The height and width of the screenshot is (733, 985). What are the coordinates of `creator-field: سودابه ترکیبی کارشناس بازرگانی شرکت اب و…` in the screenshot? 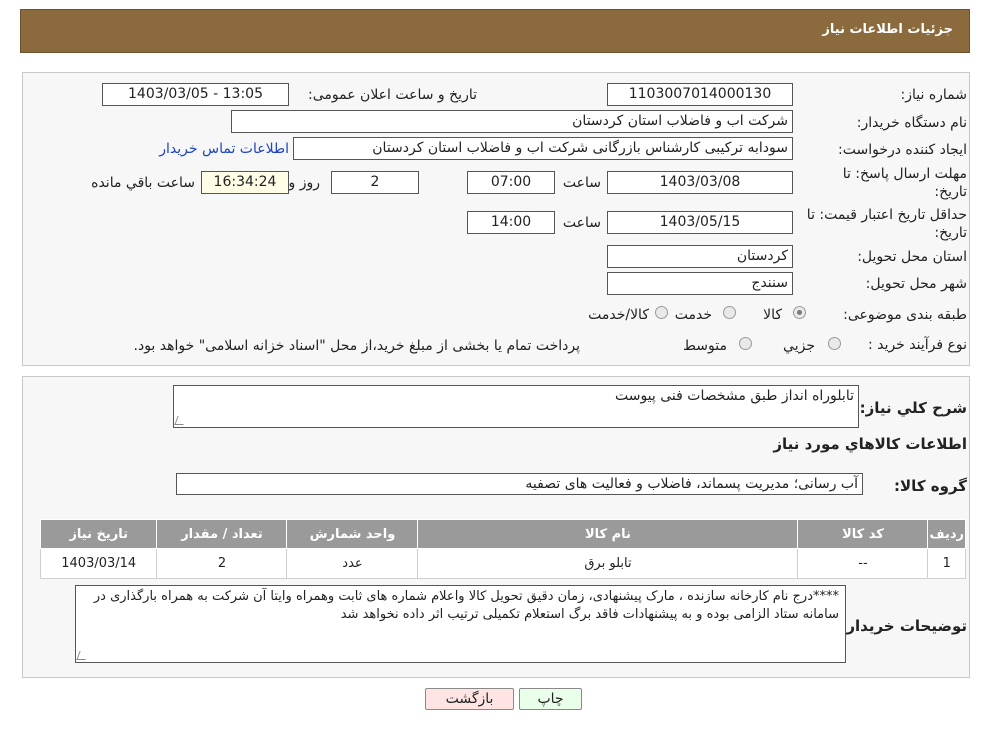 It's located at (543, 148).